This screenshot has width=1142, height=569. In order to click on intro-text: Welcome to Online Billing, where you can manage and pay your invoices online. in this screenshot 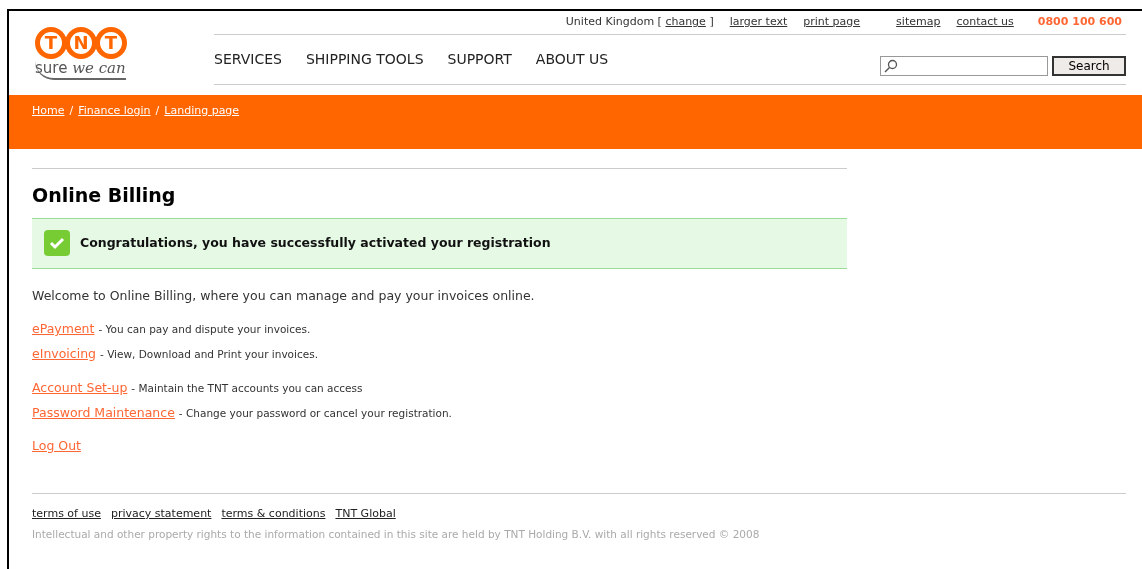, I will do `click(284, 295)`.